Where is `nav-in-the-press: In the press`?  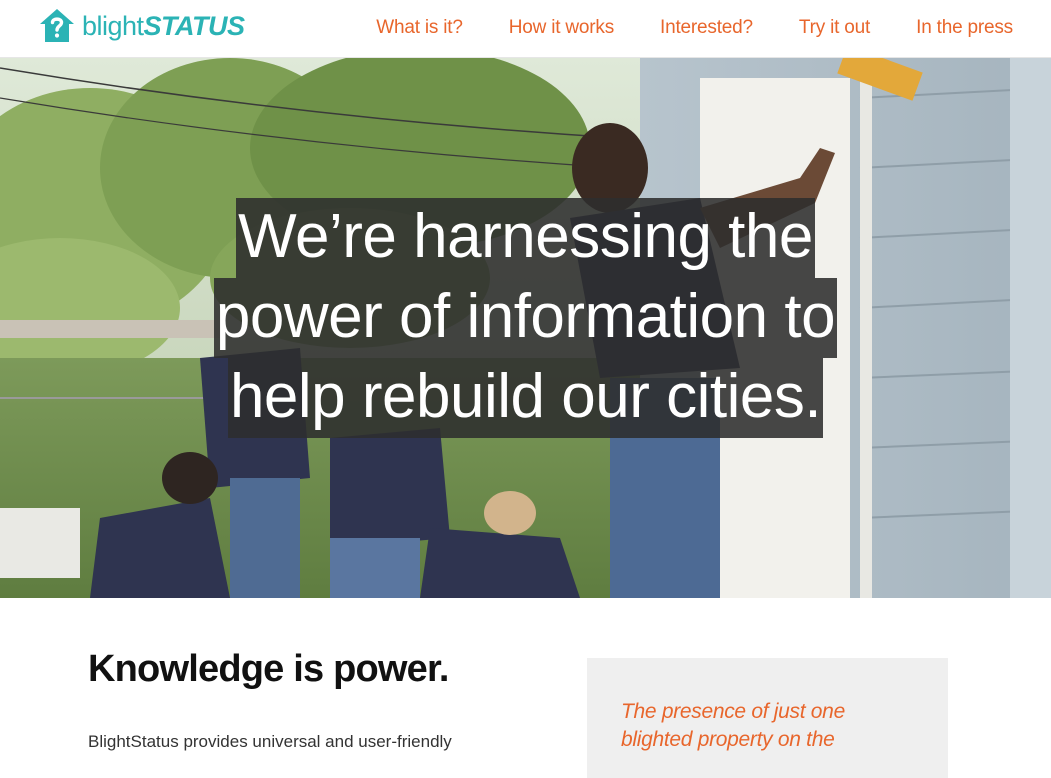
nav-in-the-press: In the press is located at coordinates (964, 28).